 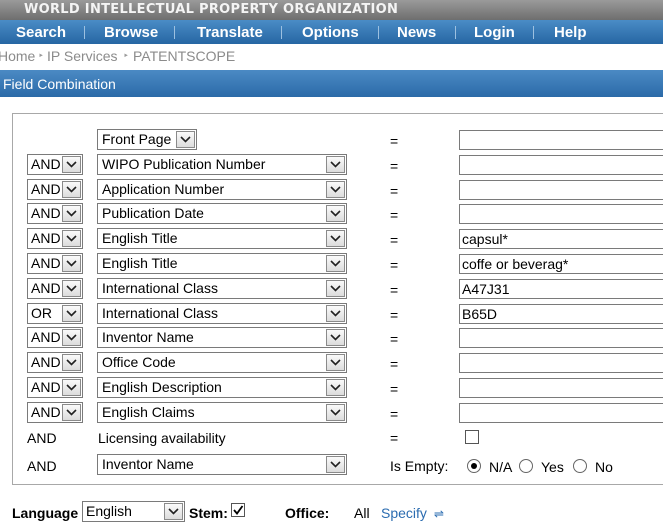 I want to click on field-value: Application Number, so click(x=163, y=189).